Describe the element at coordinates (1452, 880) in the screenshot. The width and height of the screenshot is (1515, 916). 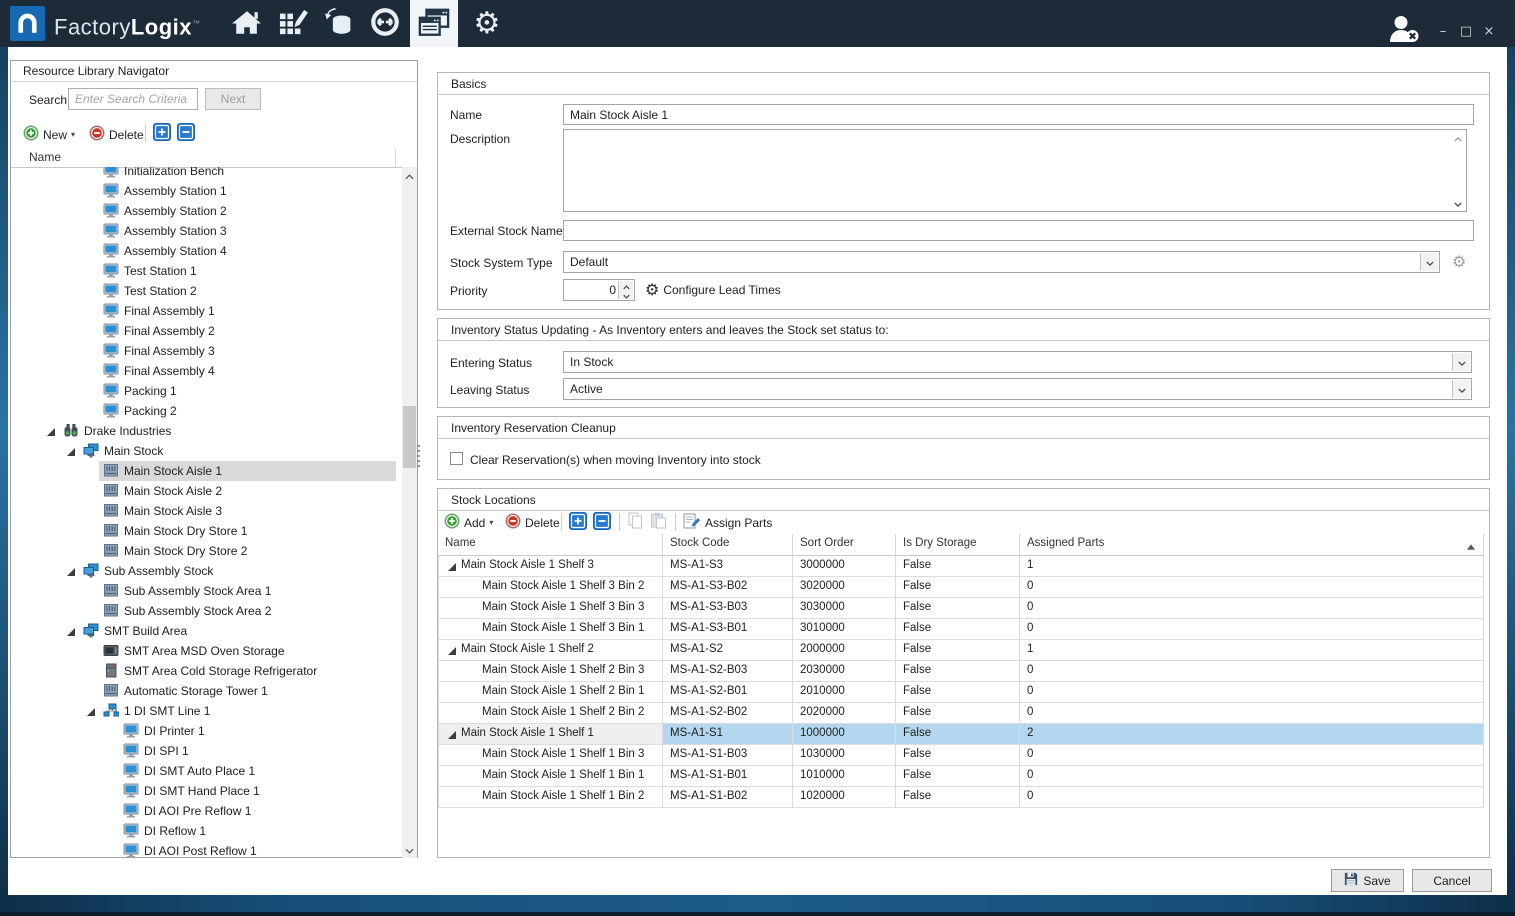
I see `cancel-button: Cancel` at that location.